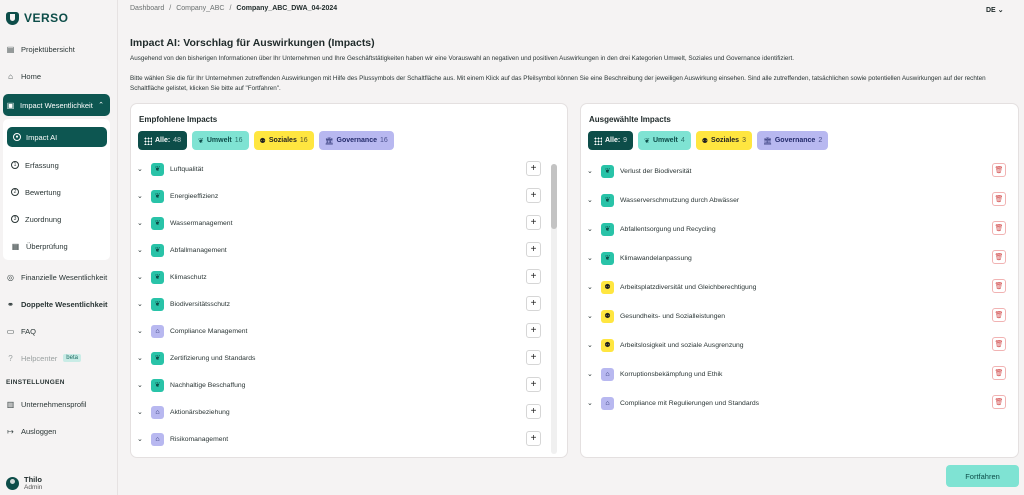 The image size is (1024, 495). Describe the element at coordinates (663, 200) in the screenshot. I see `list-item: ⌄ ❦ Wasserverschmutzung durch Abwässer` at that location.